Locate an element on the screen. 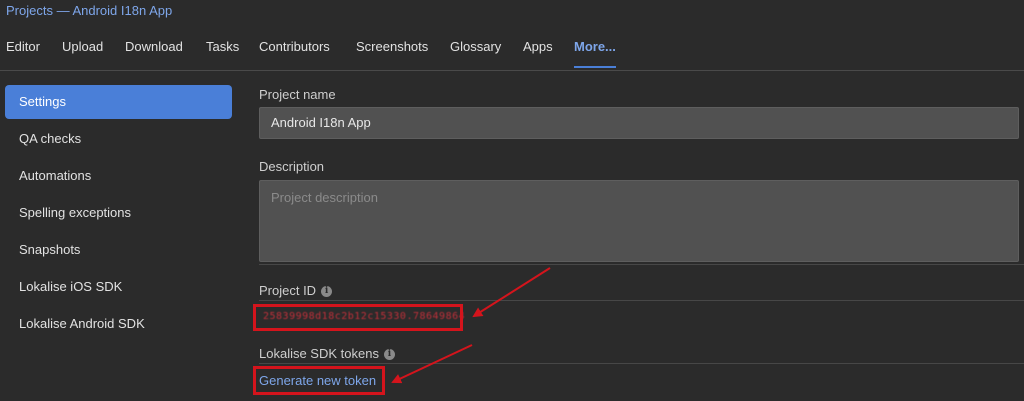  sidebar-item-snapshots: Snapshots is located at coordinates (118, 250).